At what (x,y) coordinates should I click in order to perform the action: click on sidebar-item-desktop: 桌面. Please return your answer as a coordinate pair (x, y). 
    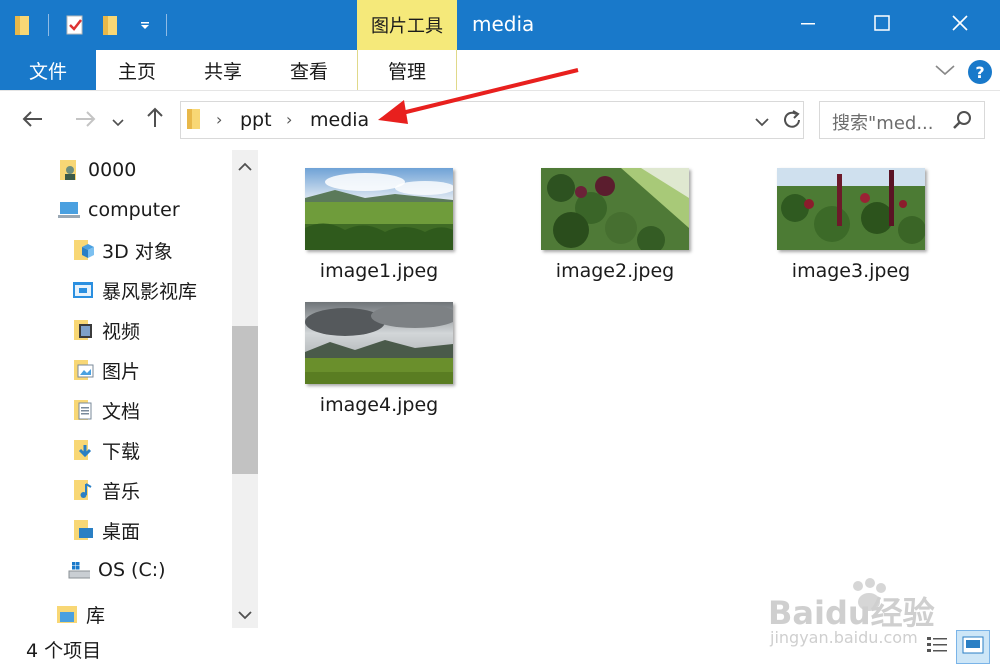
    Looking at the image, I should click on (106, 530).